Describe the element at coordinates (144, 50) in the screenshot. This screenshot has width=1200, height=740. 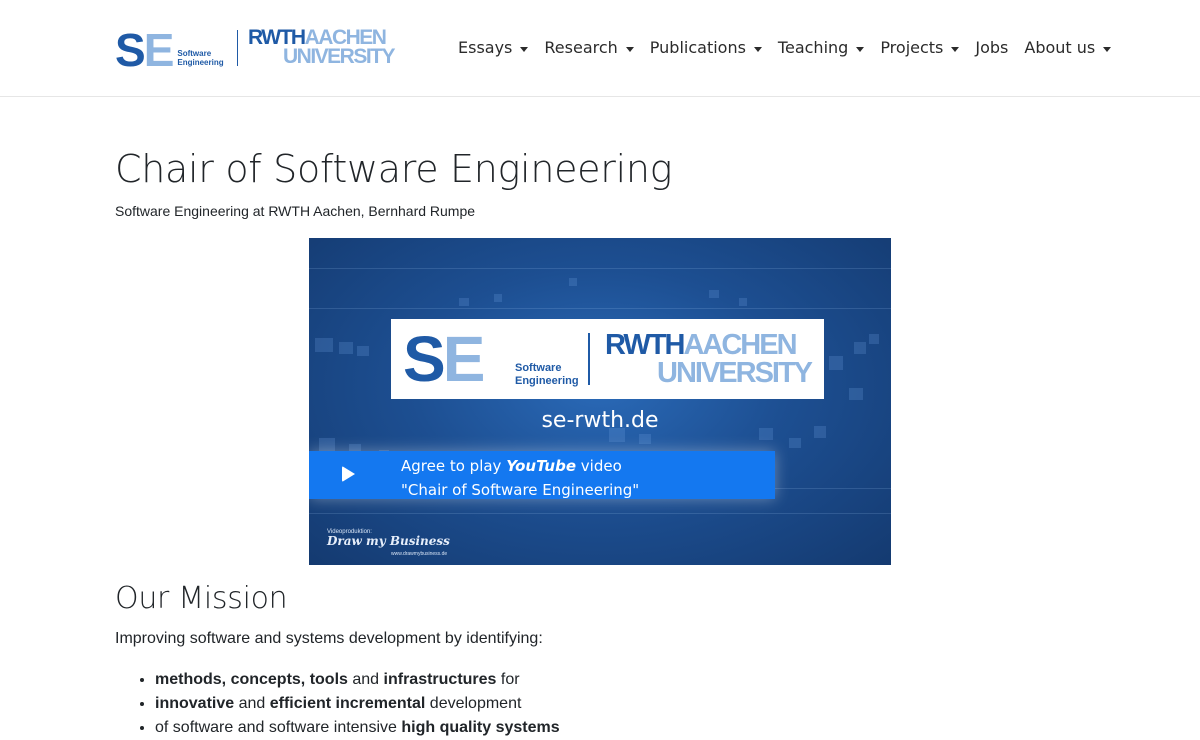
I see `se-logo-letters: SE` at that location.